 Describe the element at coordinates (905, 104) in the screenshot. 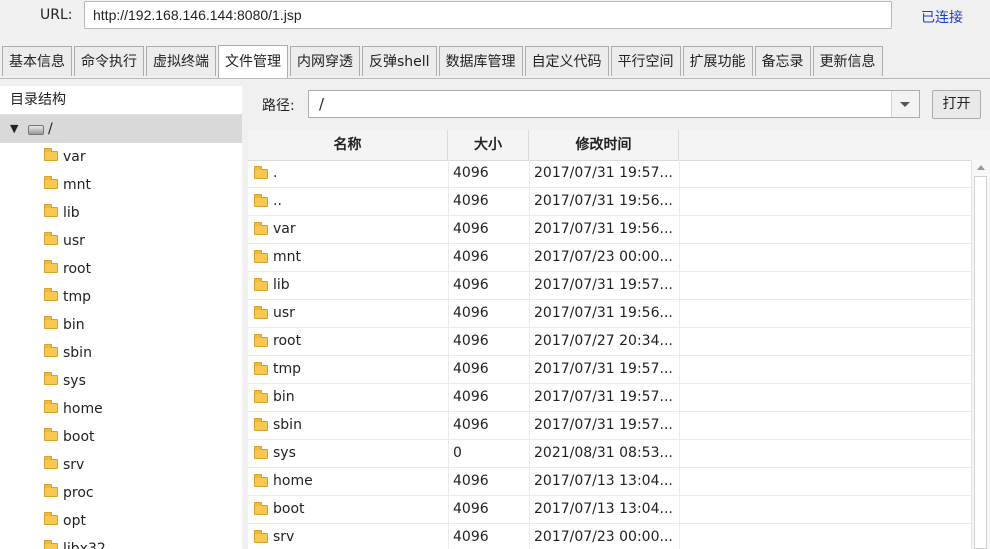

I see `dropdown-arrow-icon` at that location.